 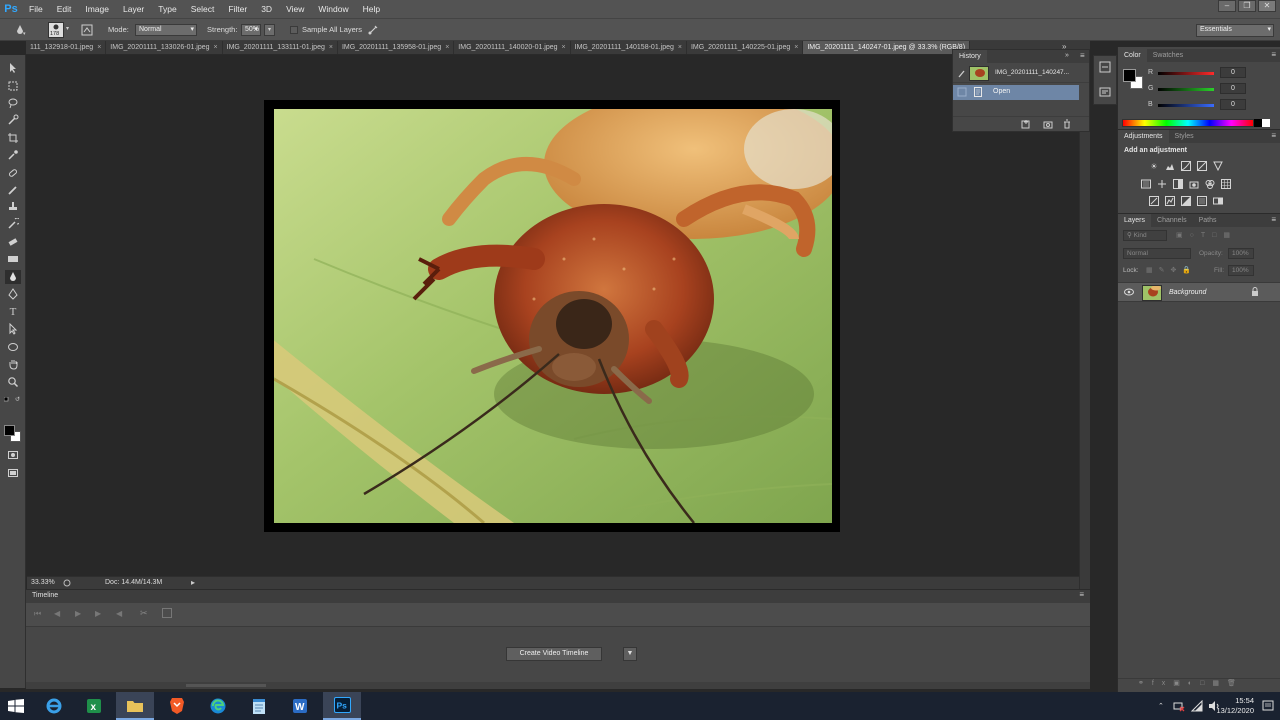 What do you see at coordinates (1084, 322) in the screenshot?
I see `canvas-vertical-scrollbar` at bounding box center [1084, 322].